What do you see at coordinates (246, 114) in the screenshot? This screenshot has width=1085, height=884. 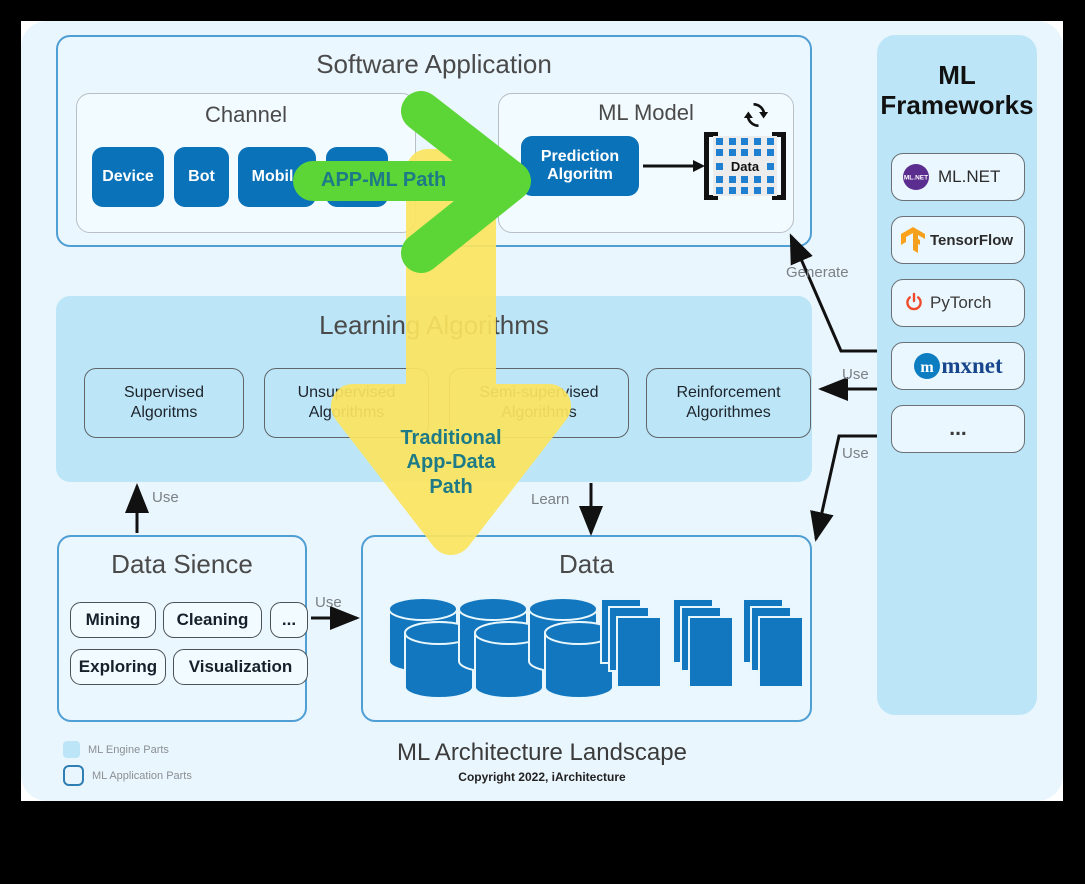 I see `channel-title: Channel` at bounding box center [246, 114].